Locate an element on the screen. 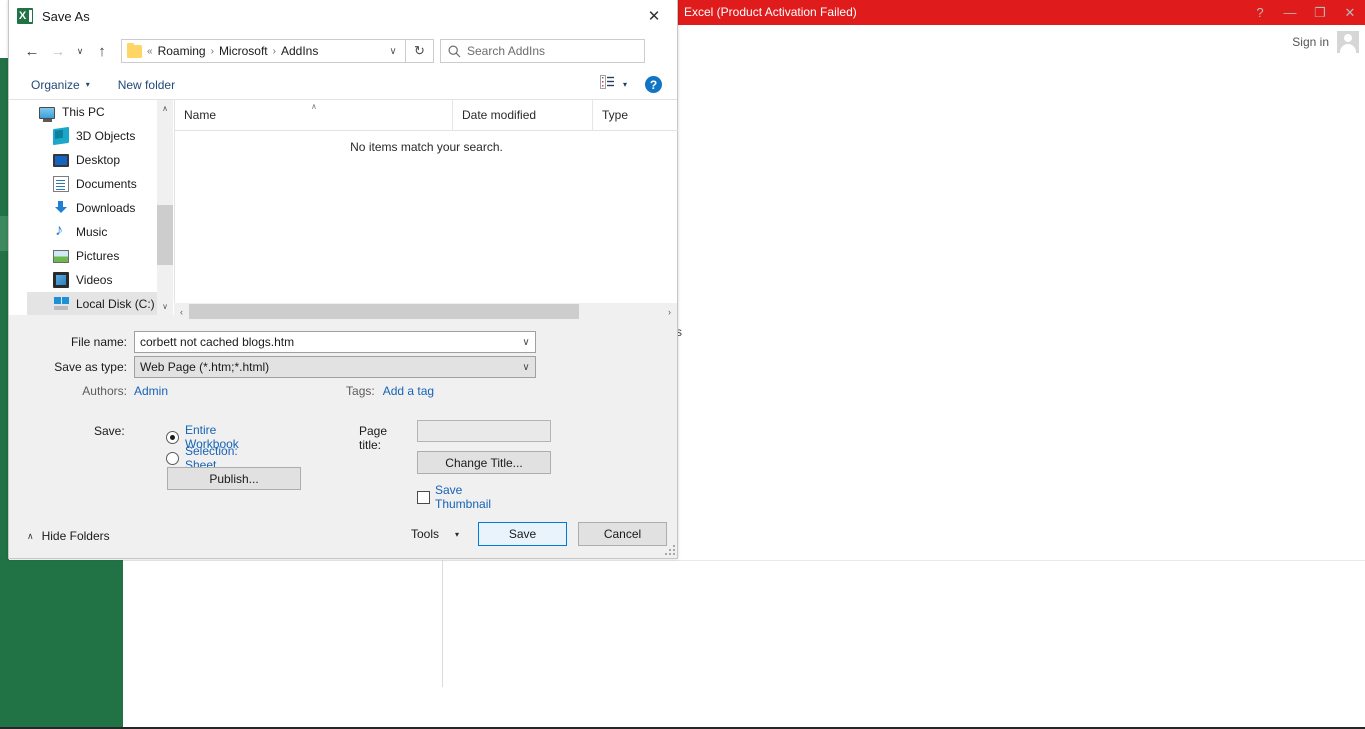 The width and height of the screenshot is (1365, 729). sidebar-item-3d-objects: 3D Objects is located at coordinates (92, 136).